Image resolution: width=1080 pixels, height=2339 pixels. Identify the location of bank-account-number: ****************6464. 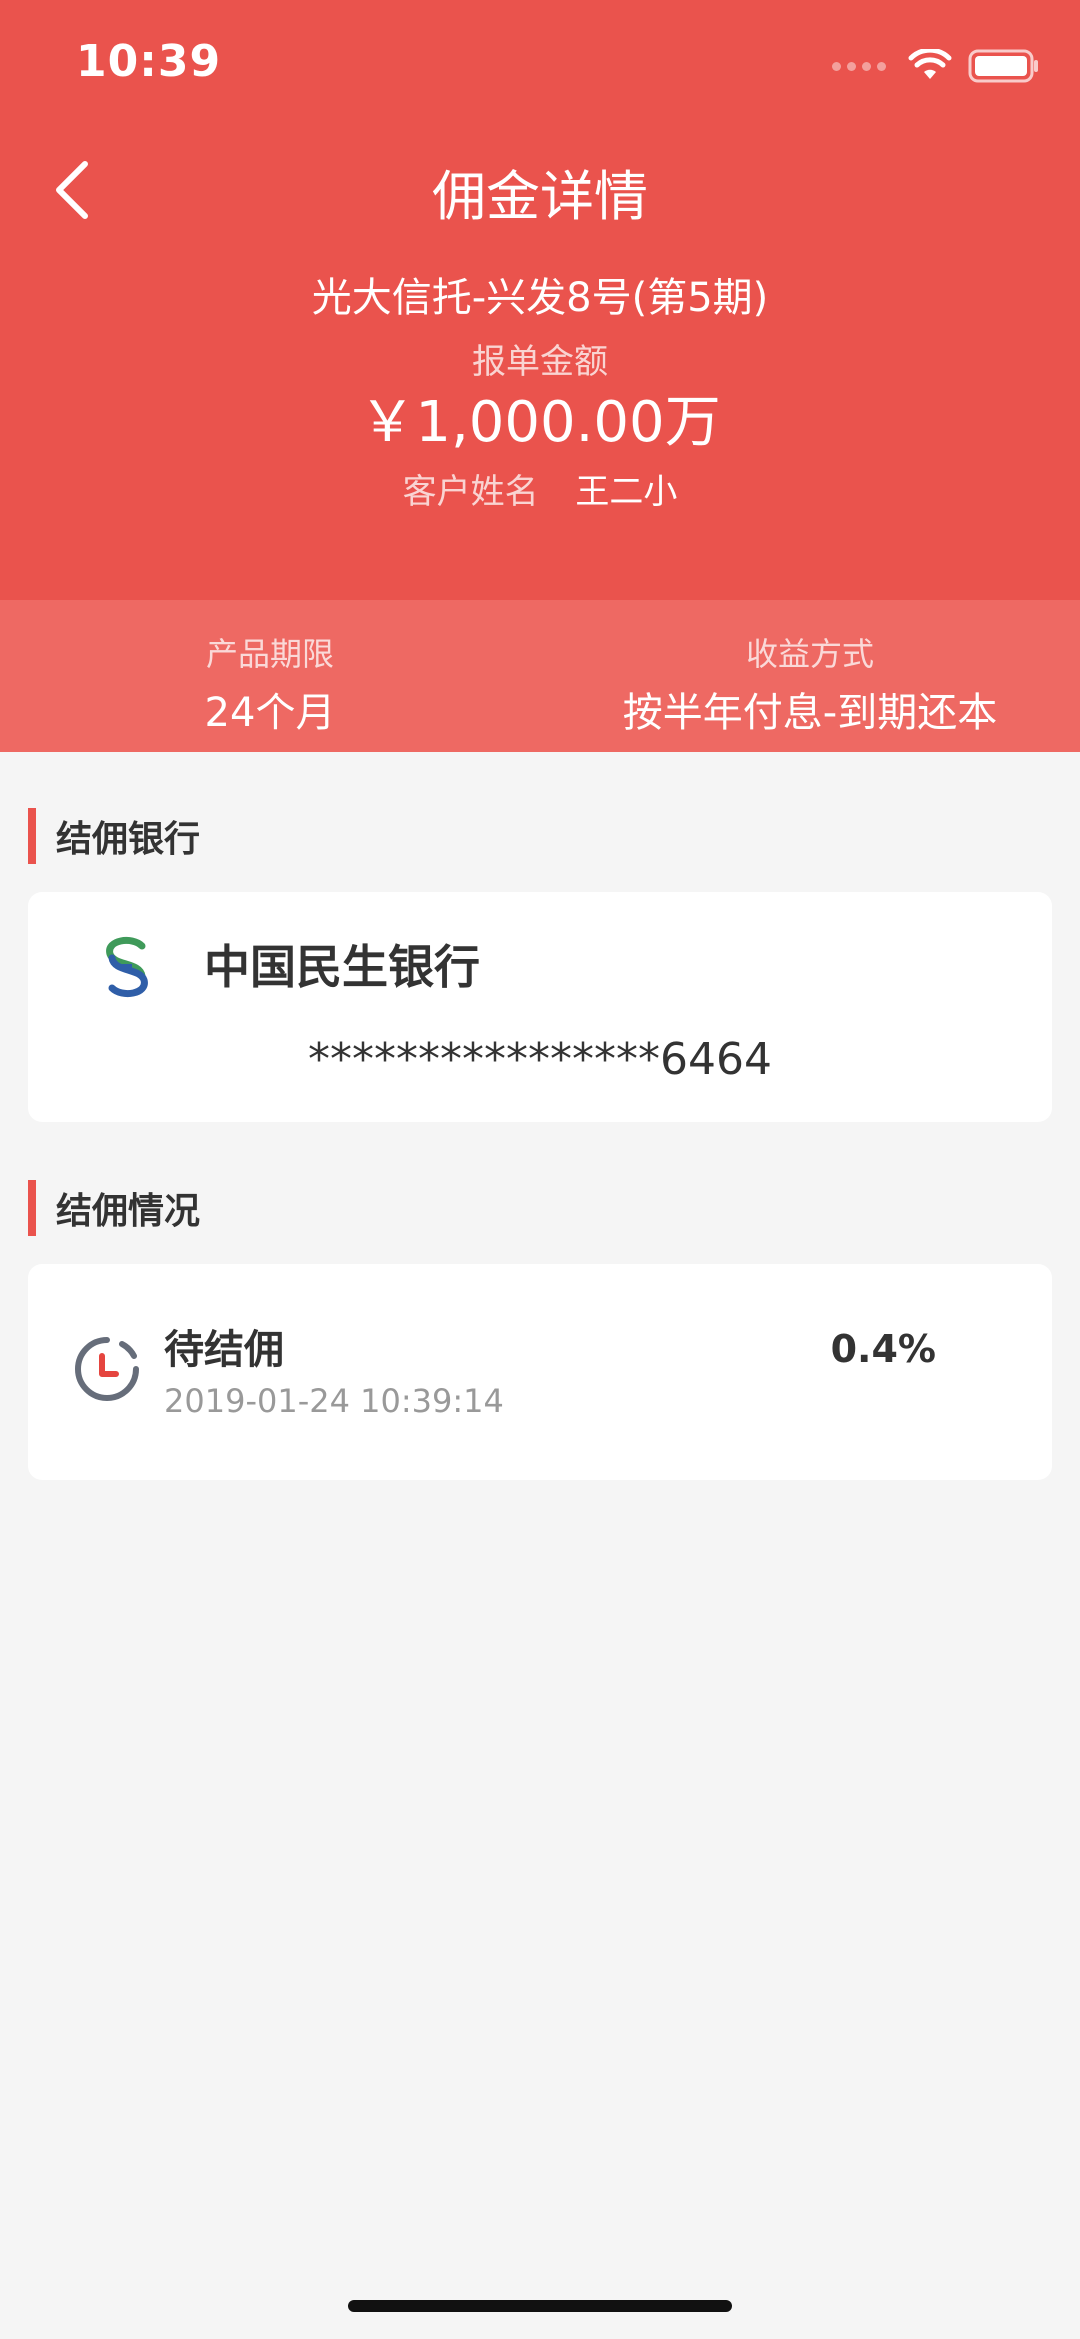
(540, 1059).